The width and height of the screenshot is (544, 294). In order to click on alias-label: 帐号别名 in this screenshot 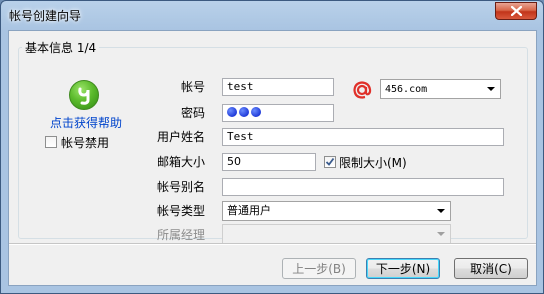, I will do `click(180, 187)`.